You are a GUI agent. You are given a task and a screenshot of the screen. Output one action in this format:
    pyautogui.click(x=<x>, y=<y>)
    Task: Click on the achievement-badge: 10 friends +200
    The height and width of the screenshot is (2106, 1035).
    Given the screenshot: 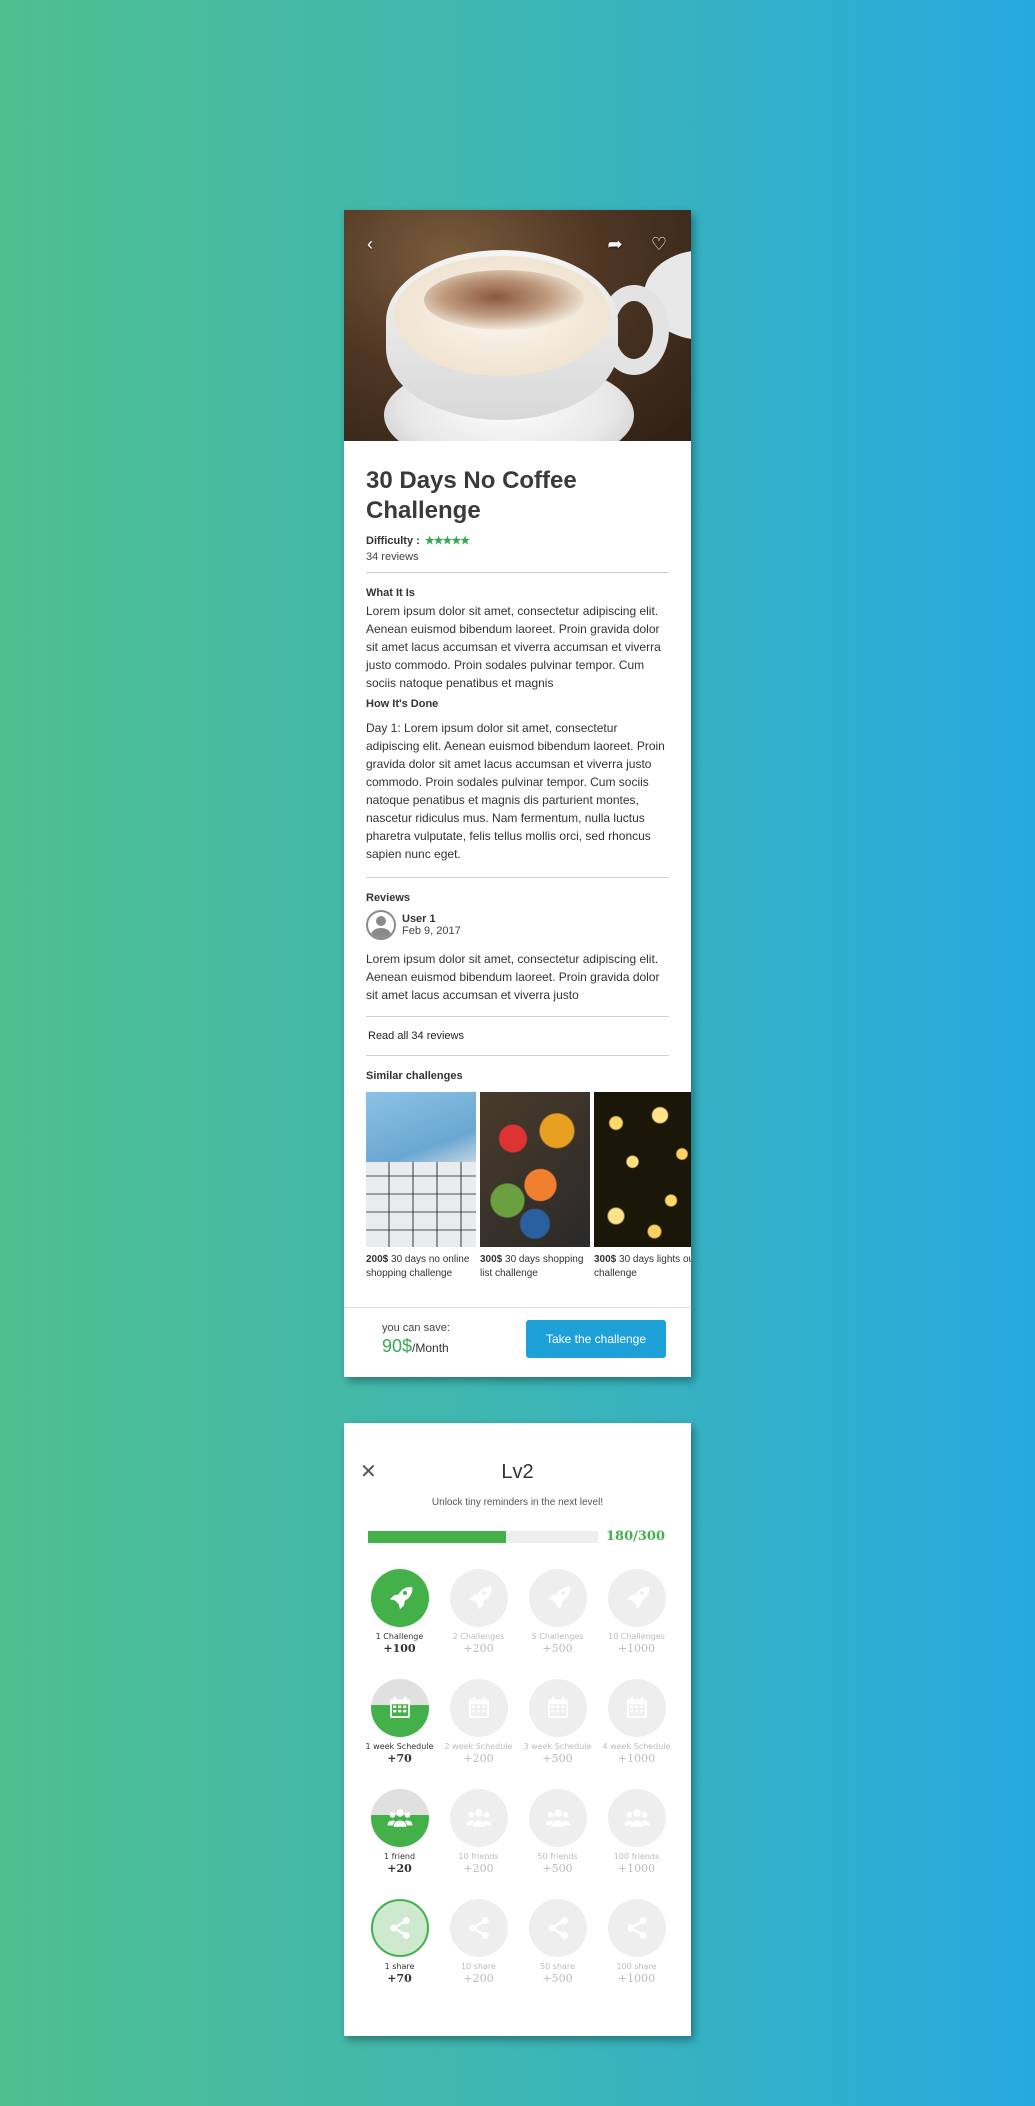 What is the action you would take?
    pyautogui.click(x=478, y=1844)
    